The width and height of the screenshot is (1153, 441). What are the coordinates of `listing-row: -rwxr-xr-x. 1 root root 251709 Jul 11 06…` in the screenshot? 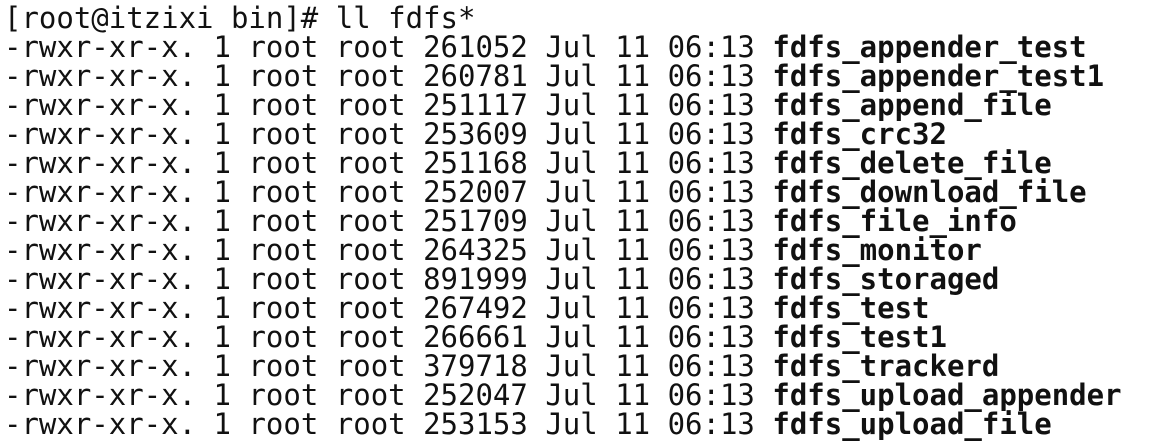 It's located at (578, 221).